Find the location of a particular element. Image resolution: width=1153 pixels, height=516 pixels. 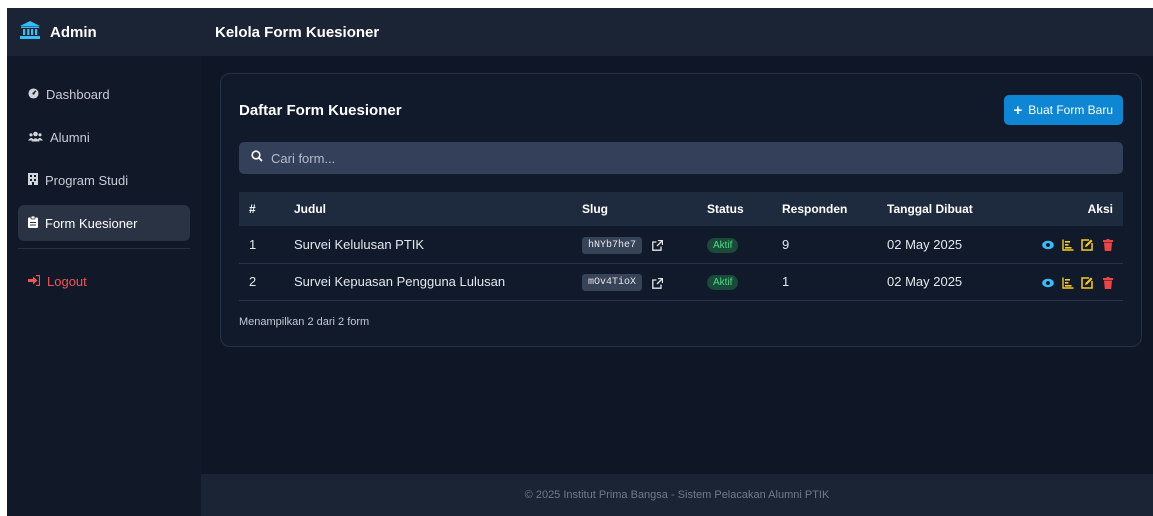

plus-icon: + is located at coordinates (1018, 110).